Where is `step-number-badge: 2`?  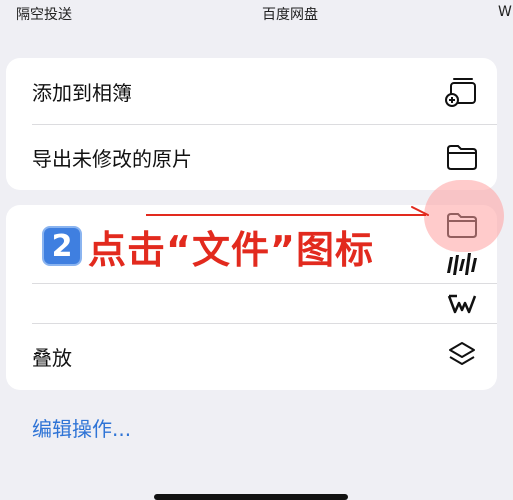 step-number-badge: 2 is located at coordinates (62, 246).